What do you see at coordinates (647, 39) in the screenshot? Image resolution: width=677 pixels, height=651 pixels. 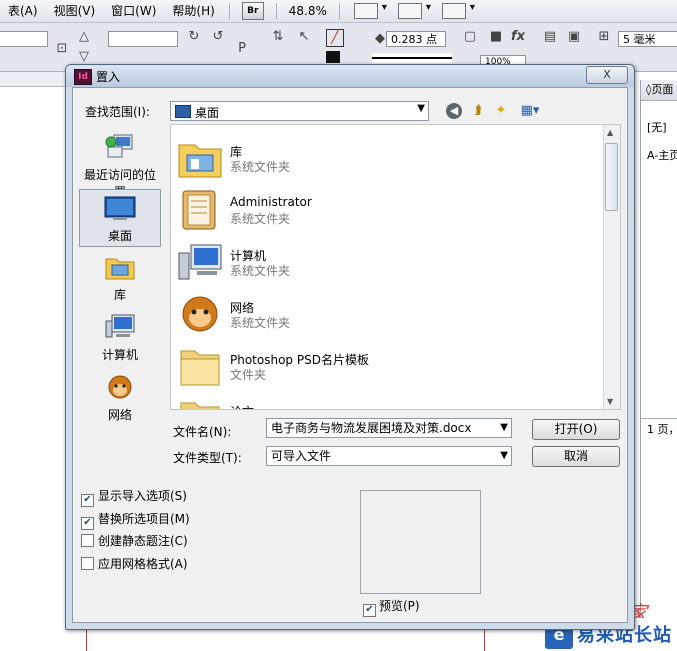 I see `gap-field: 5 毫米` at bounding box center [647, 39].